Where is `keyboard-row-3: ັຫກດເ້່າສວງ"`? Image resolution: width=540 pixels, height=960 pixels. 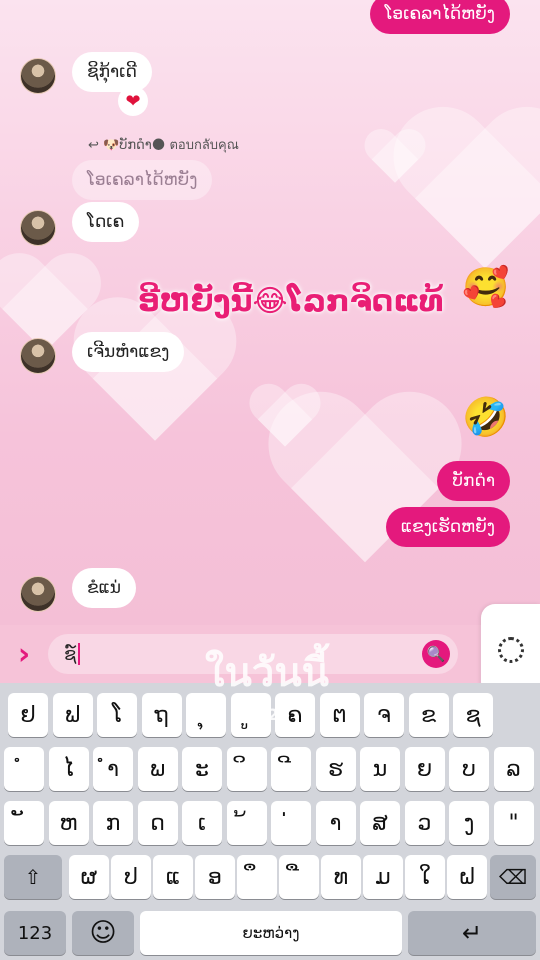 keyboard-row-3: ັຫກດເ້່າສວງ" is located at coordinates (270, 823).